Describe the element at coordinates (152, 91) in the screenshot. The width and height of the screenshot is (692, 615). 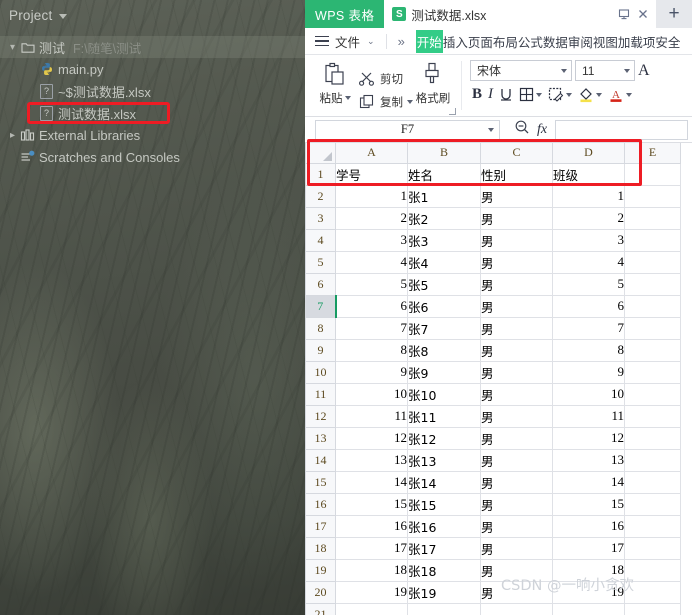
I see `tree-item-2: ? ~$测试数据.xlsx` at that location.